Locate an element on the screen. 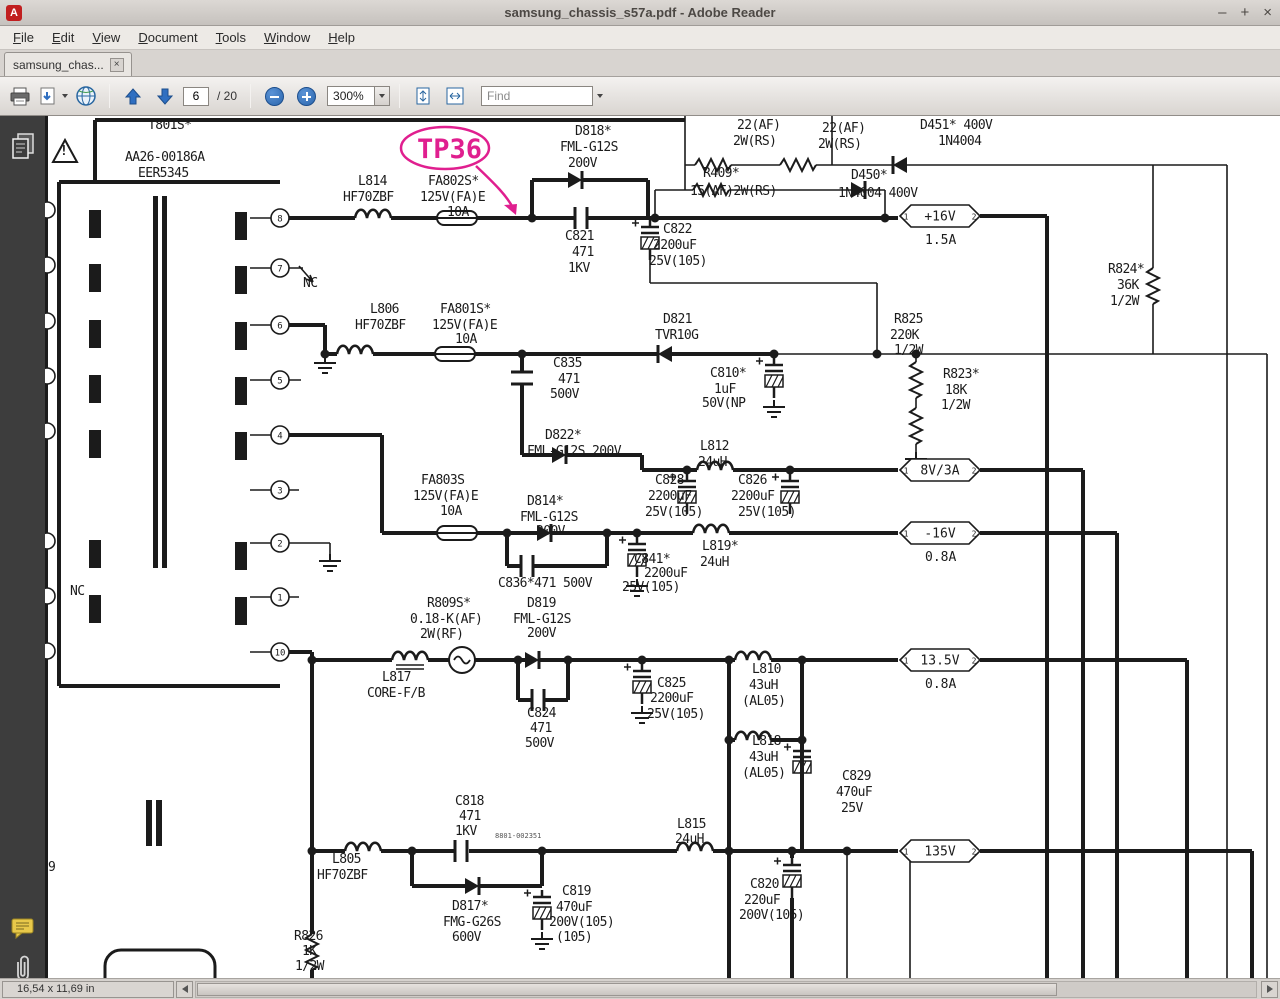 The width and height of the screenshot is (1280, 999). zoom-out-button is located at coordinates (274, 96).